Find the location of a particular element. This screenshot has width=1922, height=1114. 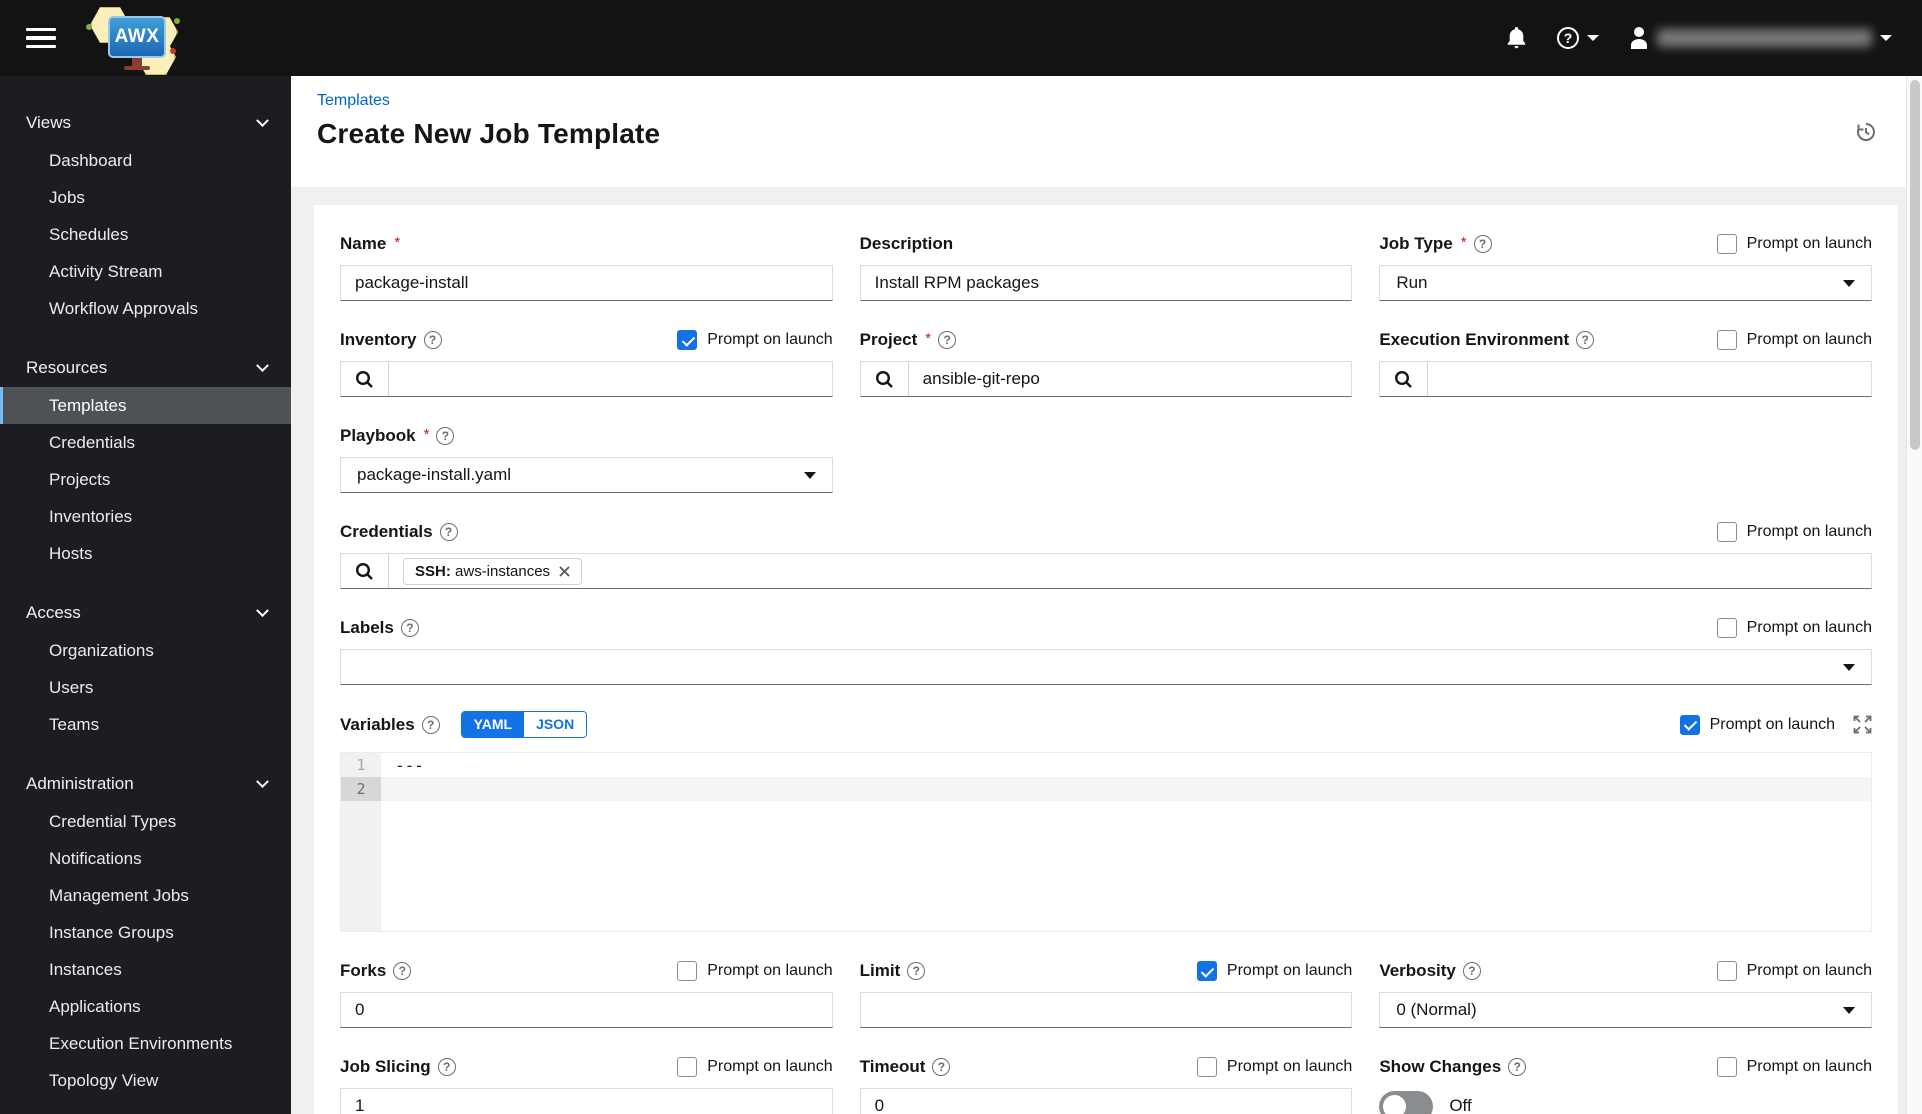

sidebar-item-applications: Applications is located at coordinates (145, 1006).